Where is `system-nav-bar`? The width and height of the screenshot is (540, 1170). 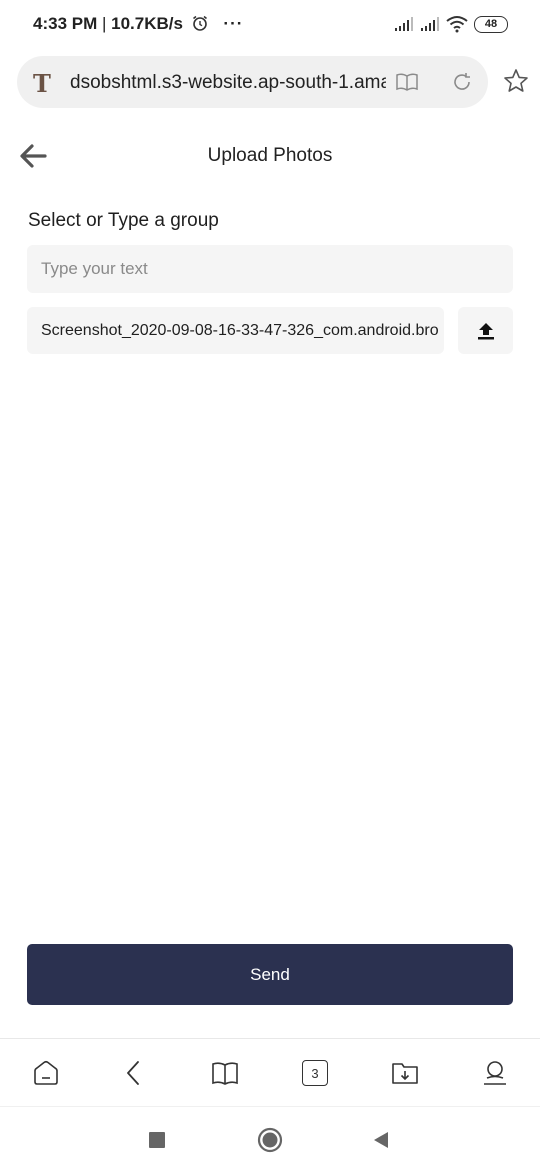
system-nav-bar is located at coordinates (270, 1138).